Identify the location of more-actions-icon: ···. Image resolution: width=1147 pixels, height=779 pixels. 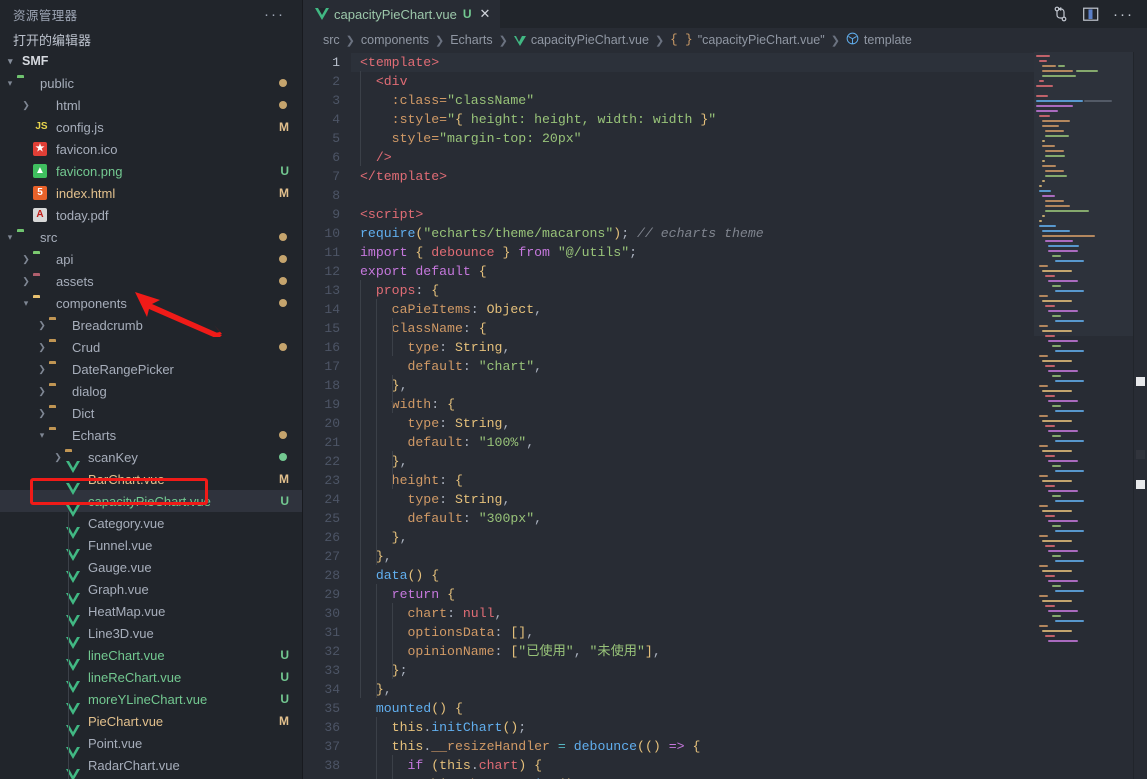
(1123, 14).